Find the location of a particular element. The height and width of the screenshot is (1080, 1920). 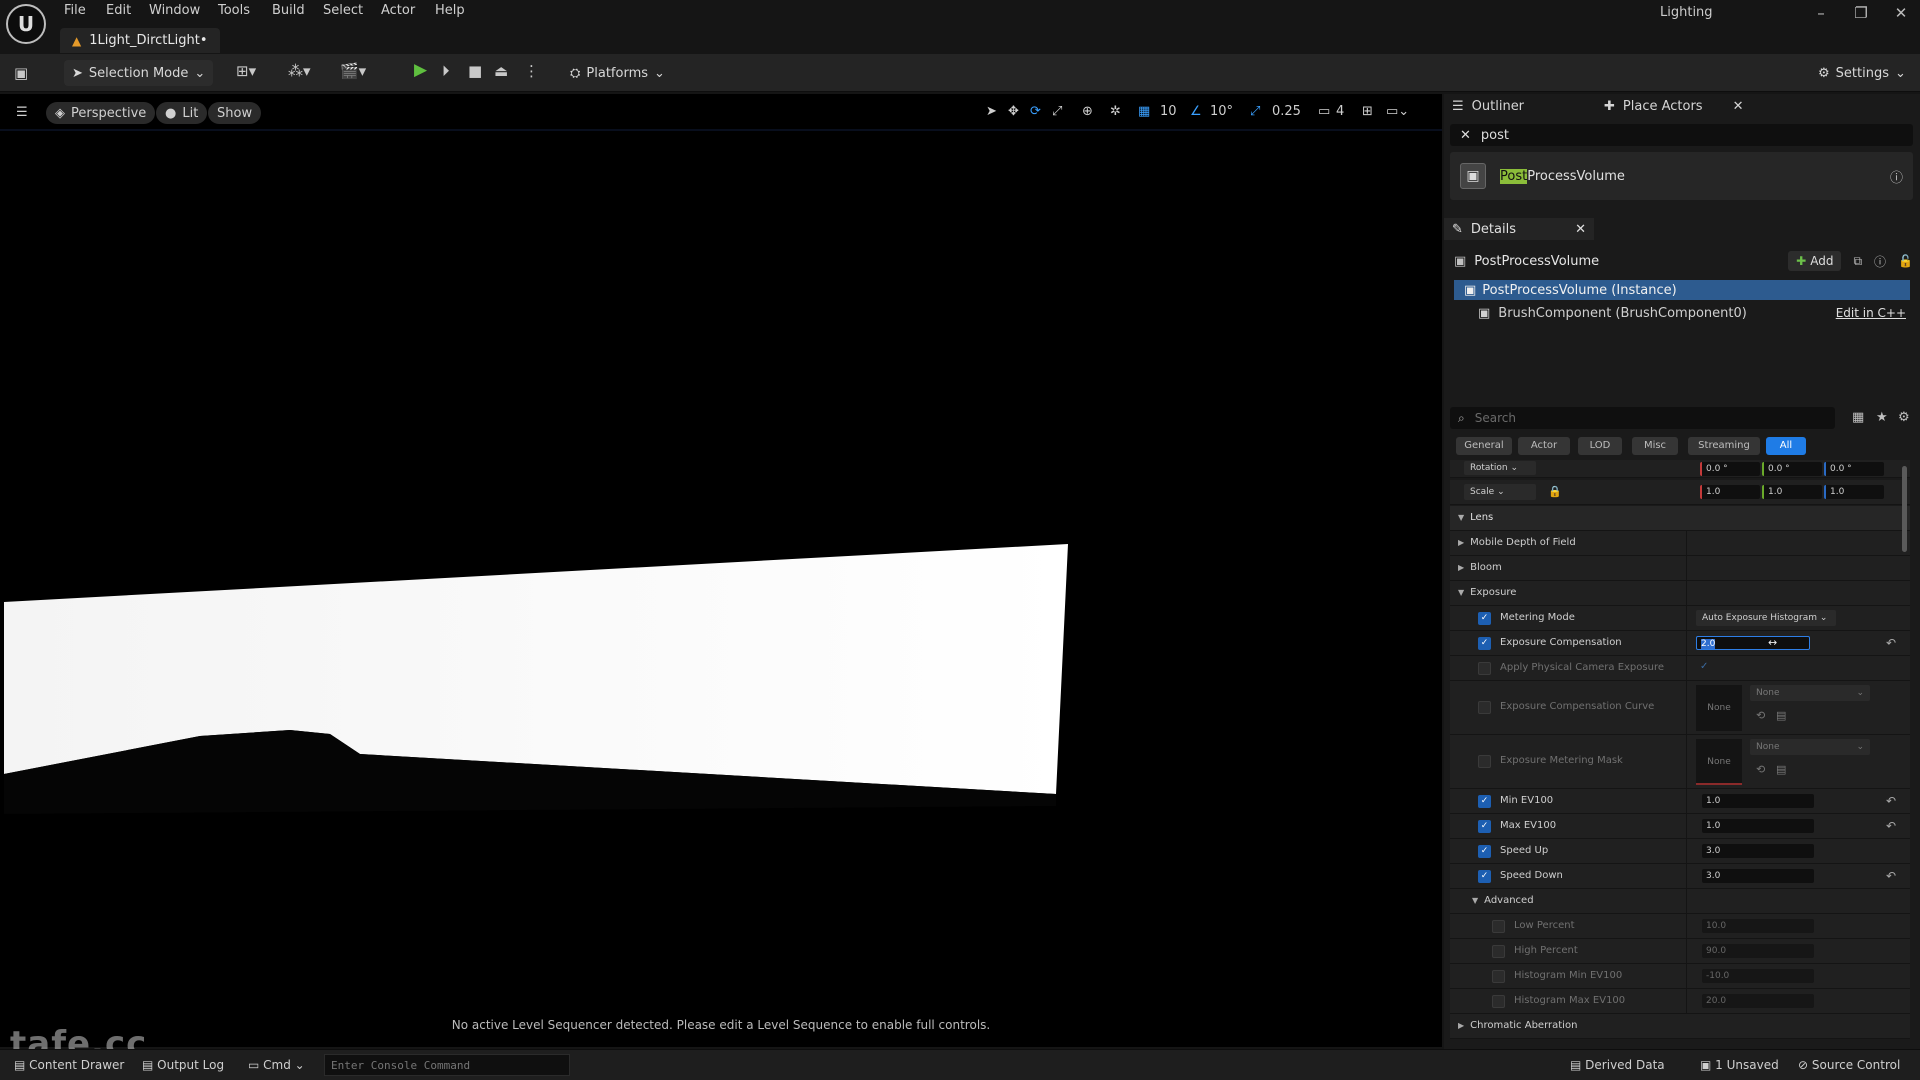

min-ev-input: 1.0 is located at coordinates (1758, 801).